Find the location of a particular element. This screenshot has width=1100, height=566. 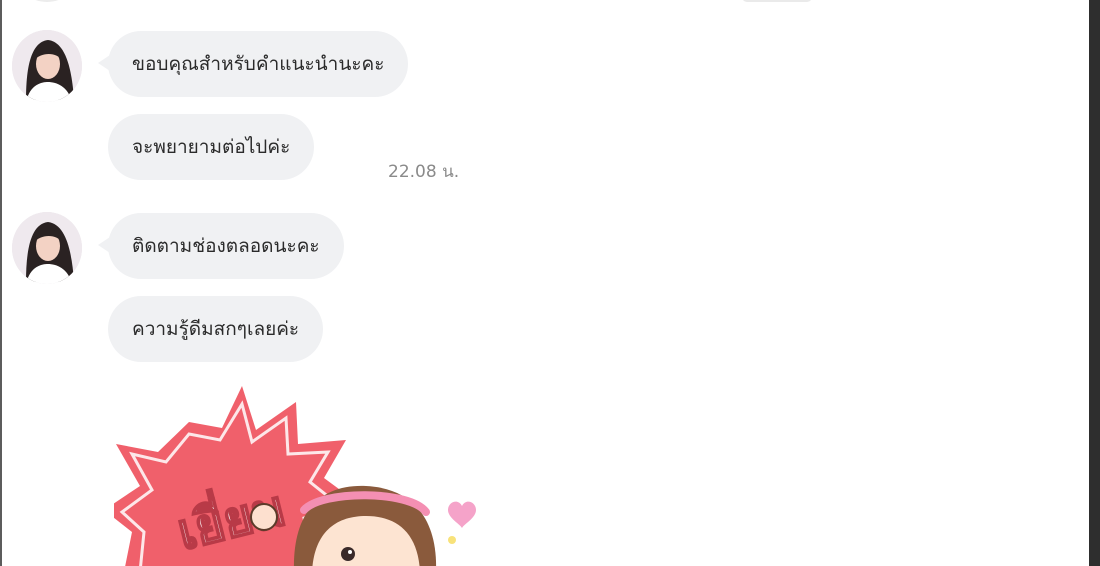

cropped-message is located at coordinates (777, 1).